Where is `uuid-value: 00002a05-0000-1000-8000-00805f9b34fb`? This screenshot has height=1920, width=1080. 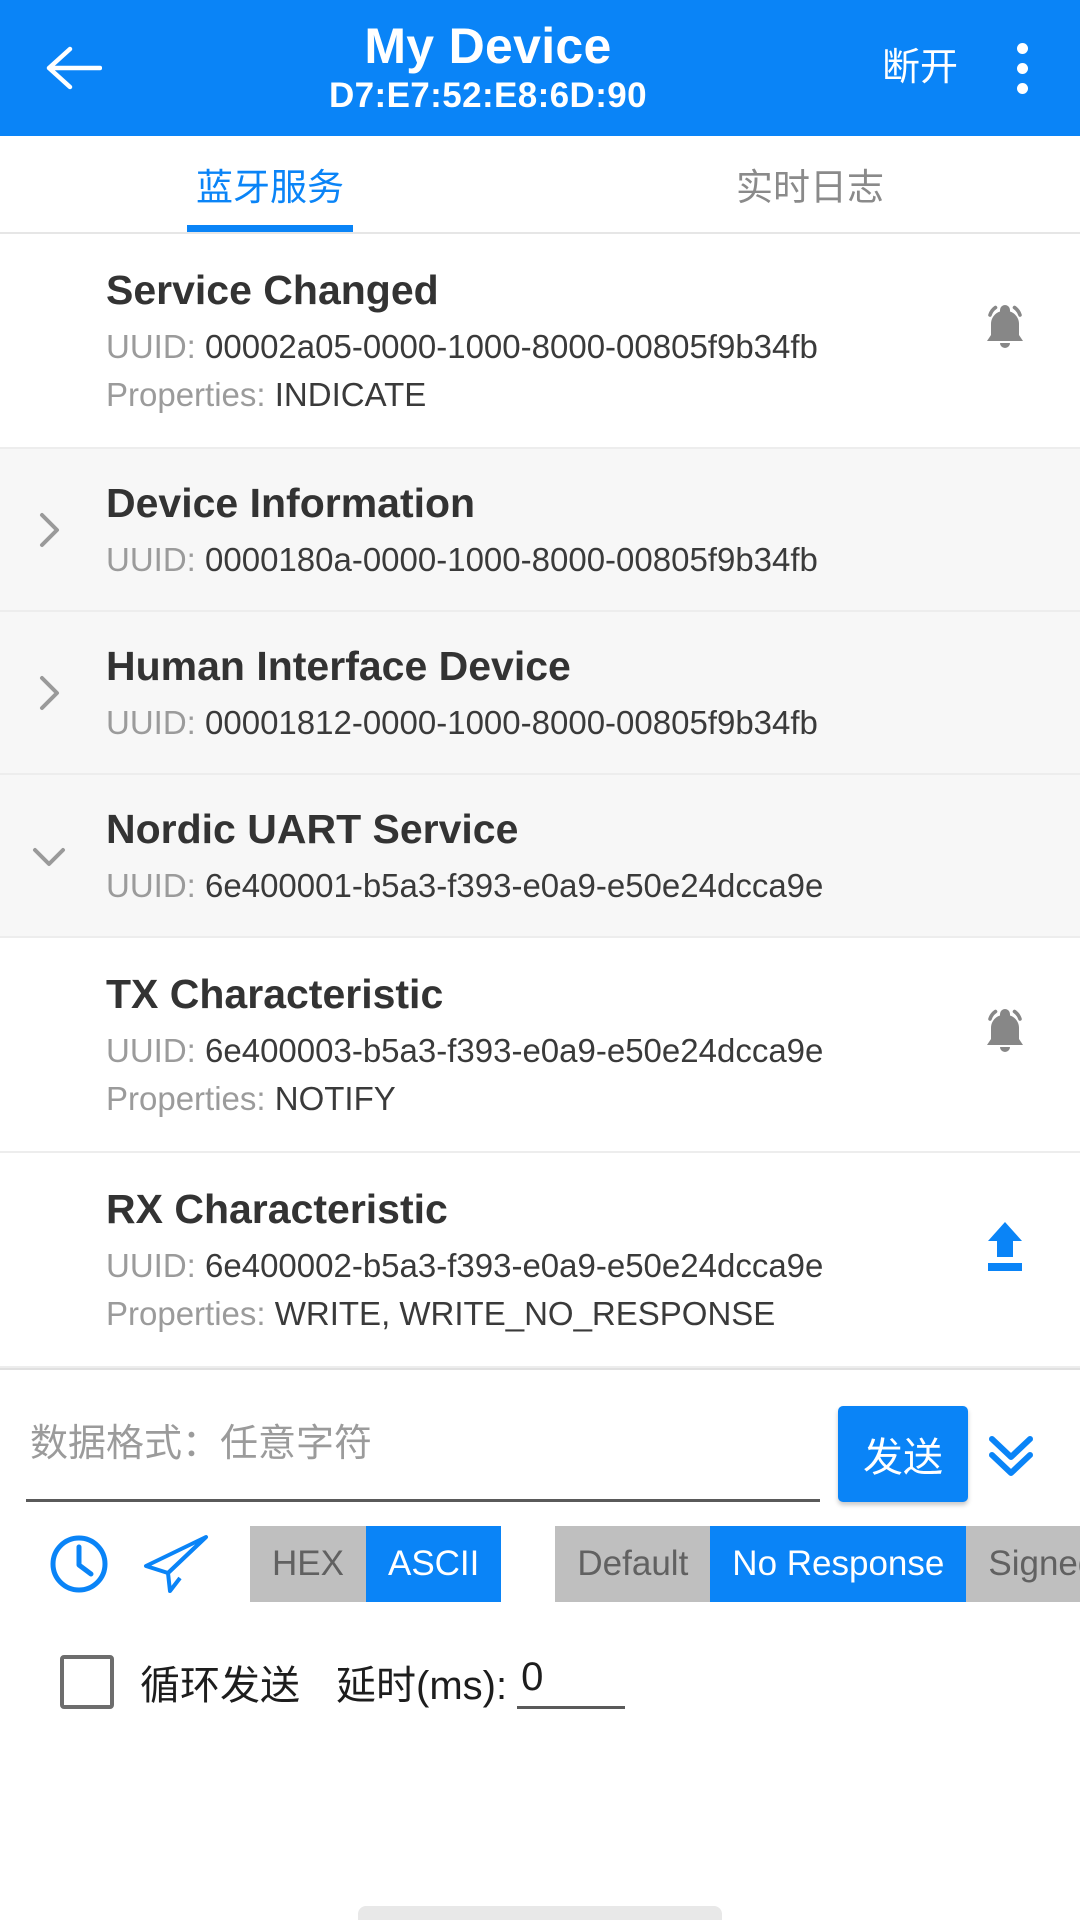 uuid-value: 00002a05-0000-1000-8000-00805f9b34fb is located at coordinates (511, 346).